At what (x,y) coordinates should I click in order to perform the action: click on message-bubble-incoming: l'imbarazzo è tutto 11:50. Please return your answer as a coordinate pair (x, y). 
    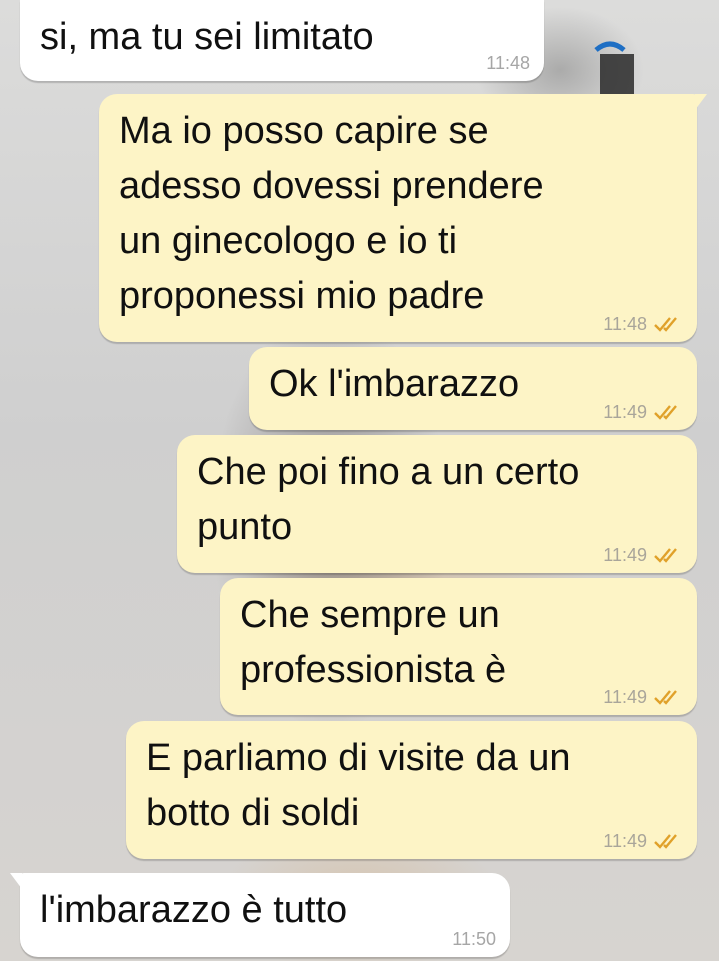
    Looking at the image, I should click on (260, 915).